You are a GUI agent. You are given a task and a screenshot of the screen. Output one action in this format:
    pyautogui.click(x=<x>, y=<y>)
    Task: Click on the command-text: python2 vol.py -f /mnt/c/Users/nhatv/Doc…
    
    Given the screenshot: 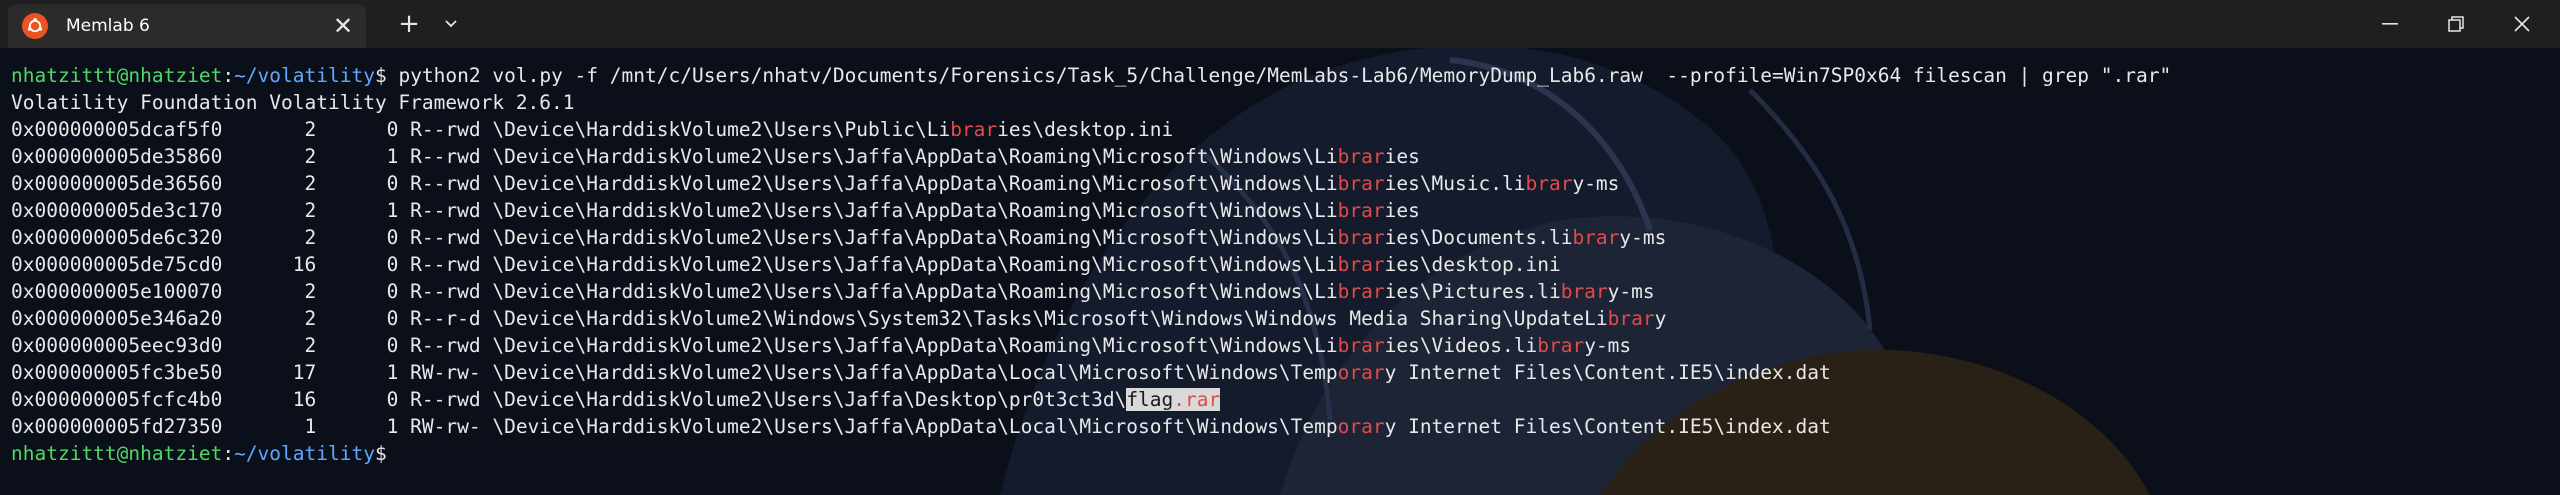 What is the action you would take?
    pyautogui.click(x=1279, y=75)
    